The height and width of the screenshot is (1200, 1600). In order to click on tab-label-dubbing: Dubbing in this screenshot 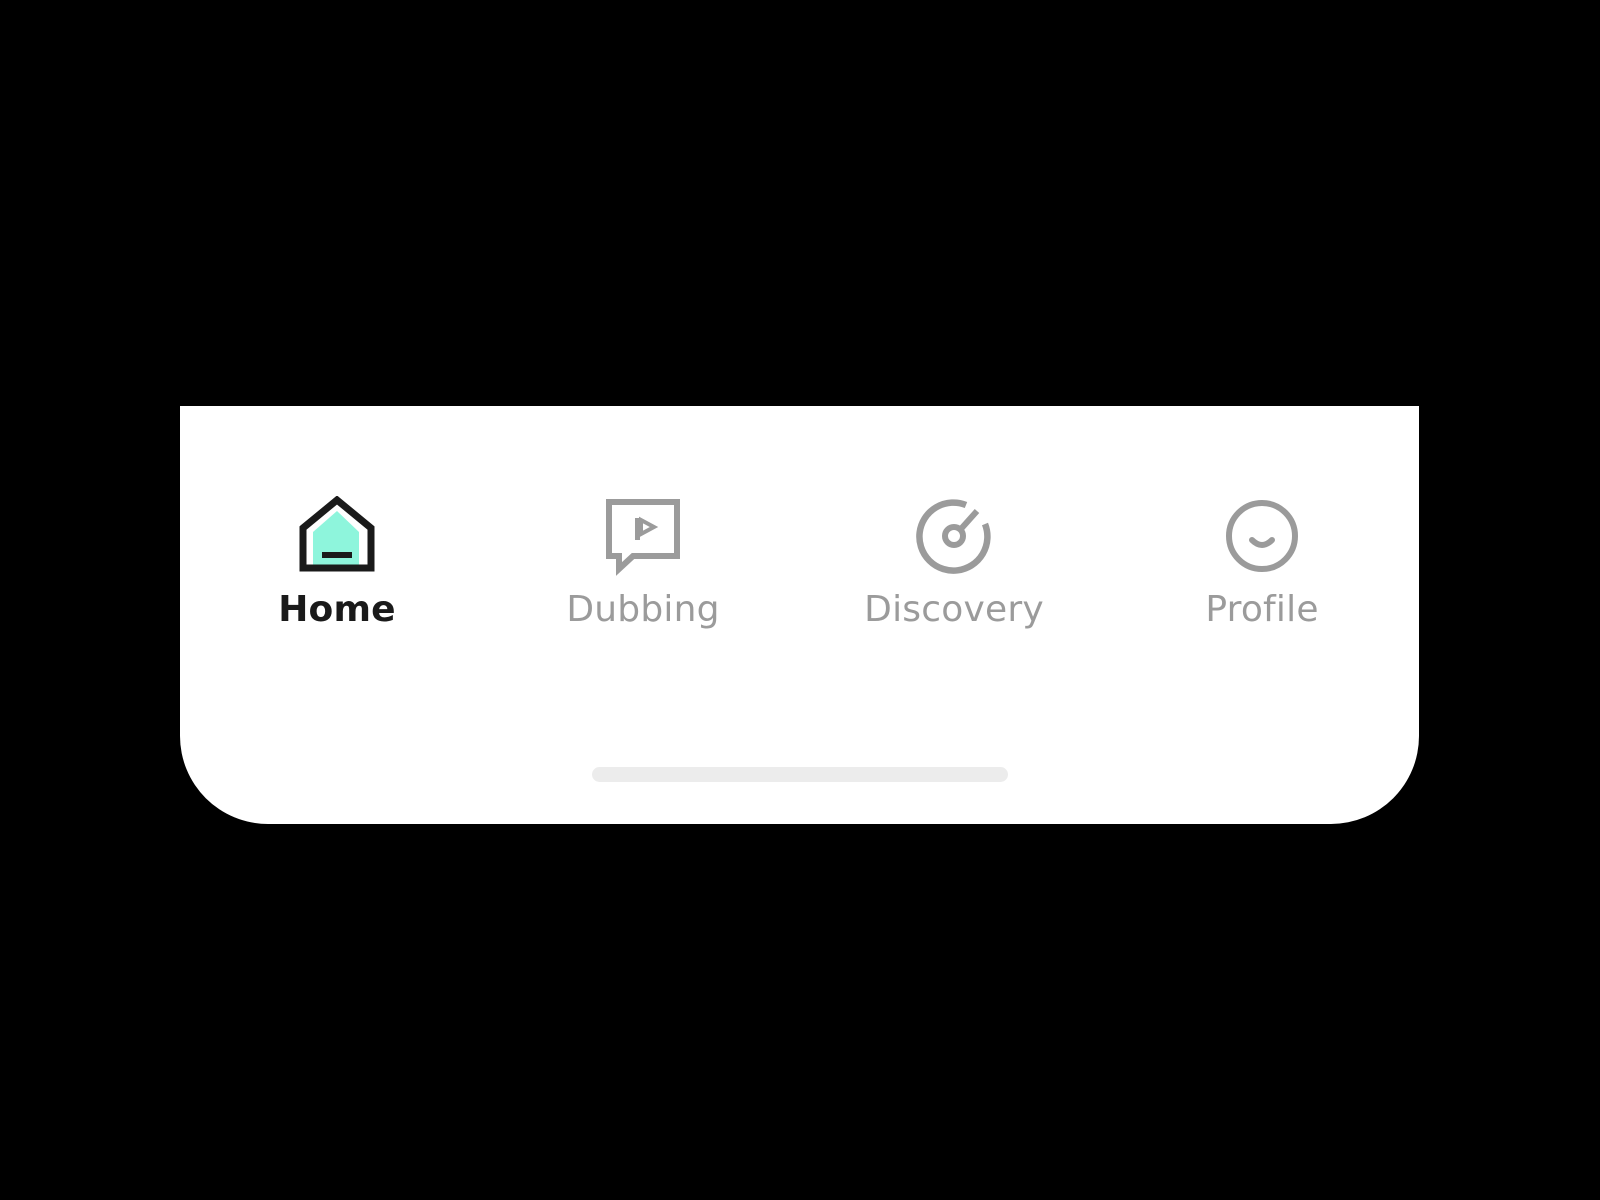, I will do `click(643, 609)`.